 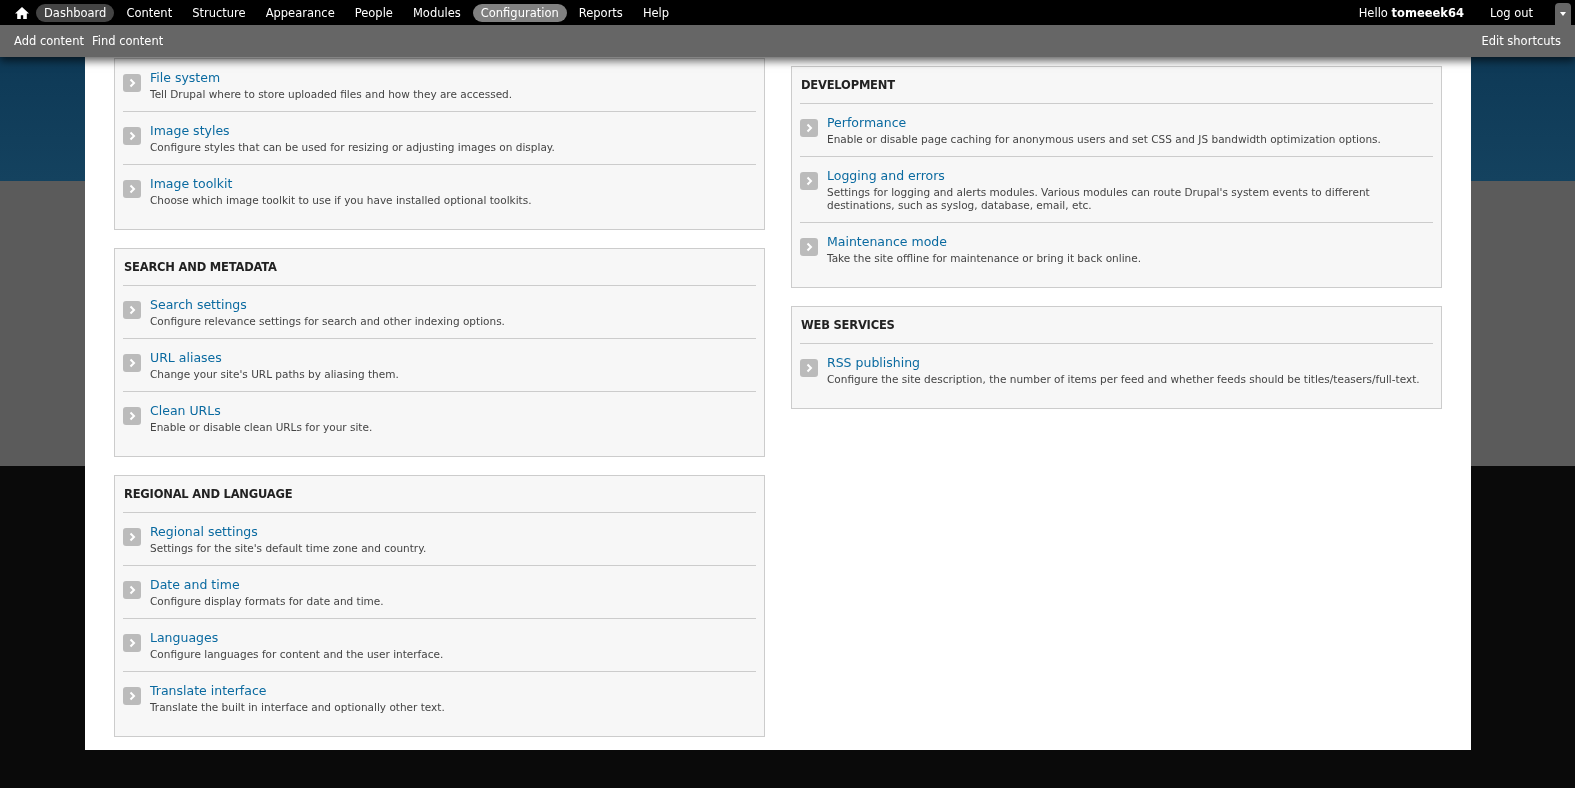 What do you see at coordinates (1123, 379) in the screenshot?
I see `item-description: Configure the site description, the number of items per feed and whether feeds should be titles/teasers/full-text.` at bounding box center [1123, 379].